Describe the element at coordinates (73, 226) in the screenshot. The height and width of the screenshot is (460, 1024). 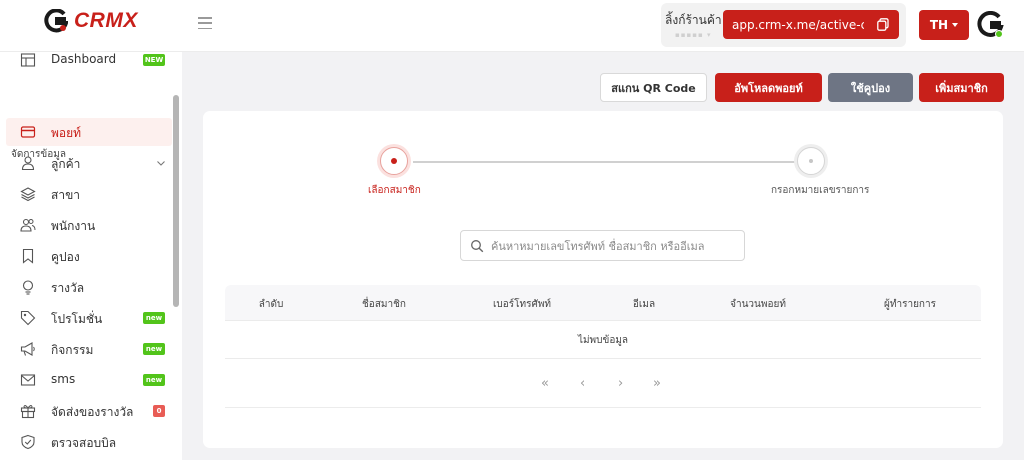
I see `sidebar-item-label: พนักงาน` at that location.